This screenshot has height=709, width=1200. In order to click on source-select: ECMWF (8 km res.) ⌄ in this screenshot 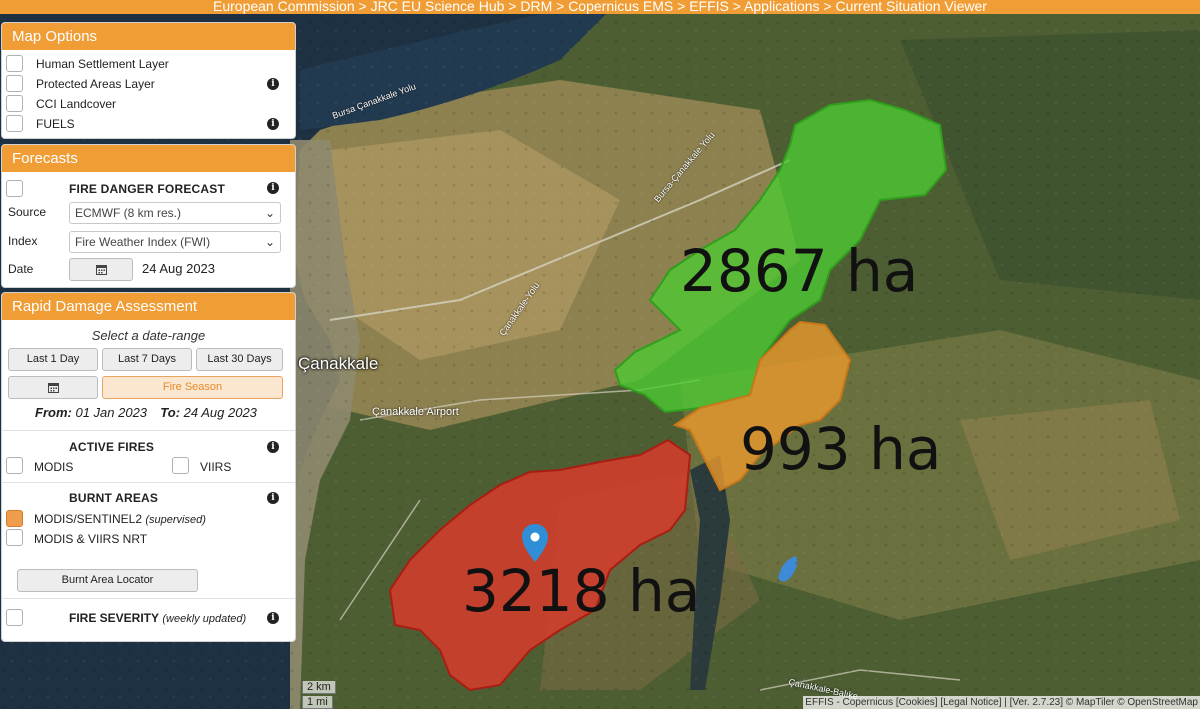, I will do `click(175, 213)`.